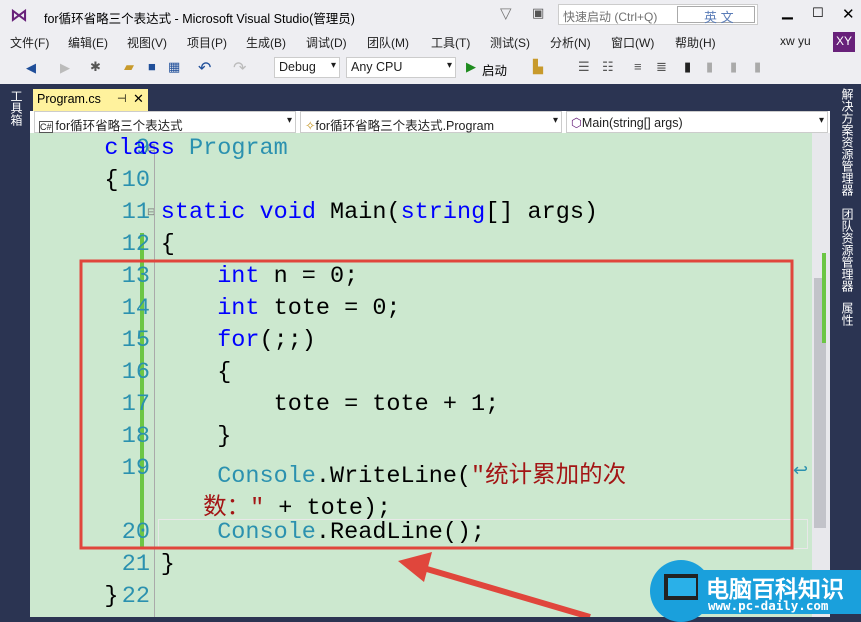 The image size is (861, 622). Describe the element at coordinates (768, 605) in the screenshot. I see `watermark-url: www.pc-daily.com` at that location.